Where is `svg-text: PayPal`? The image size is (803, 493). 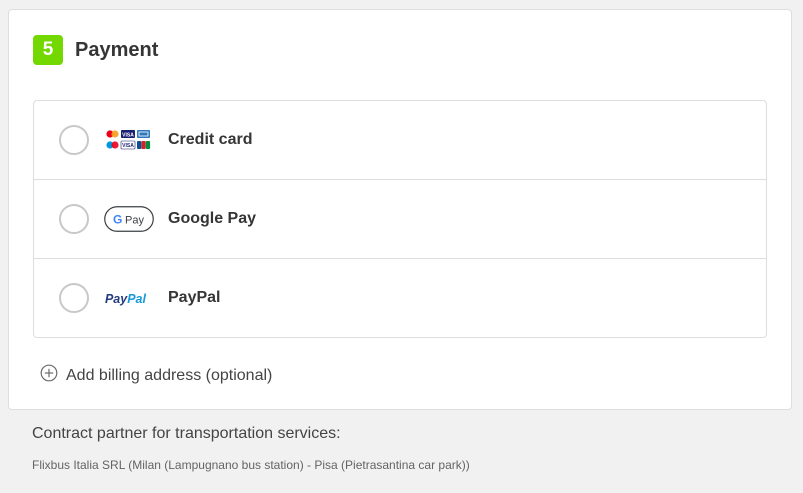 svg-text: PayPal is located at coordinates (126, 299).